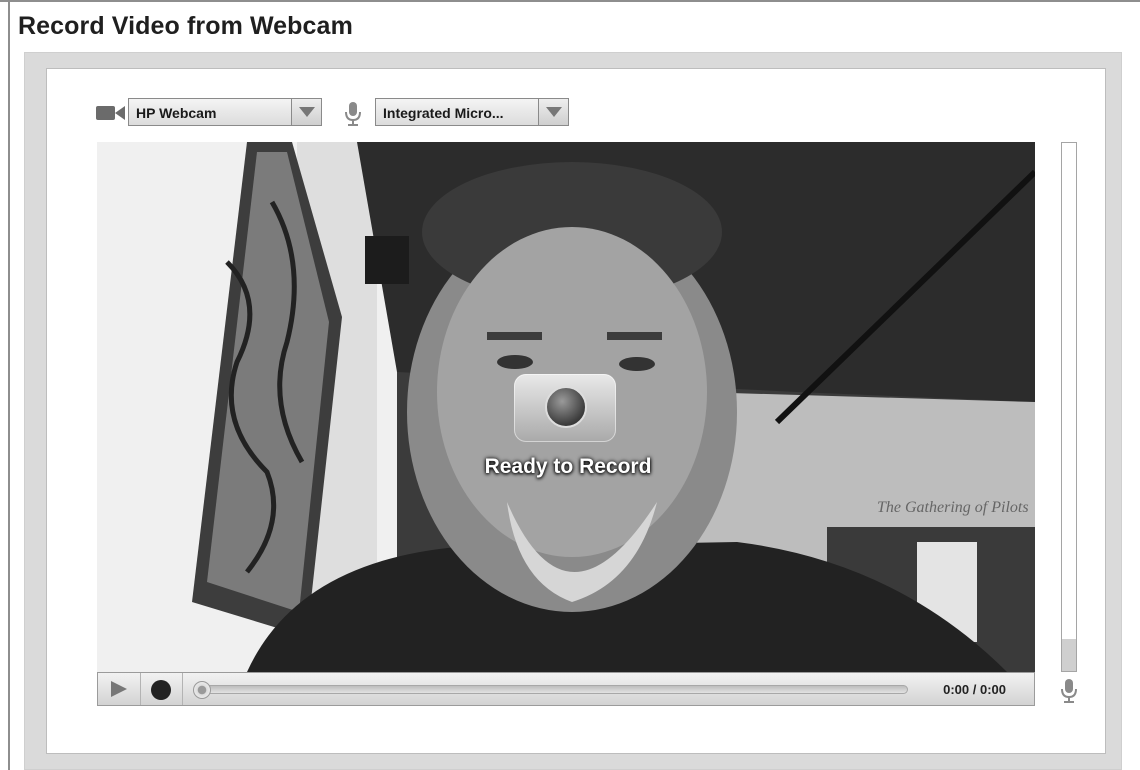 This screenshot has height=770, width=1140. I want to click on time-display: 0:00 / 0:00, so click(974, 689).